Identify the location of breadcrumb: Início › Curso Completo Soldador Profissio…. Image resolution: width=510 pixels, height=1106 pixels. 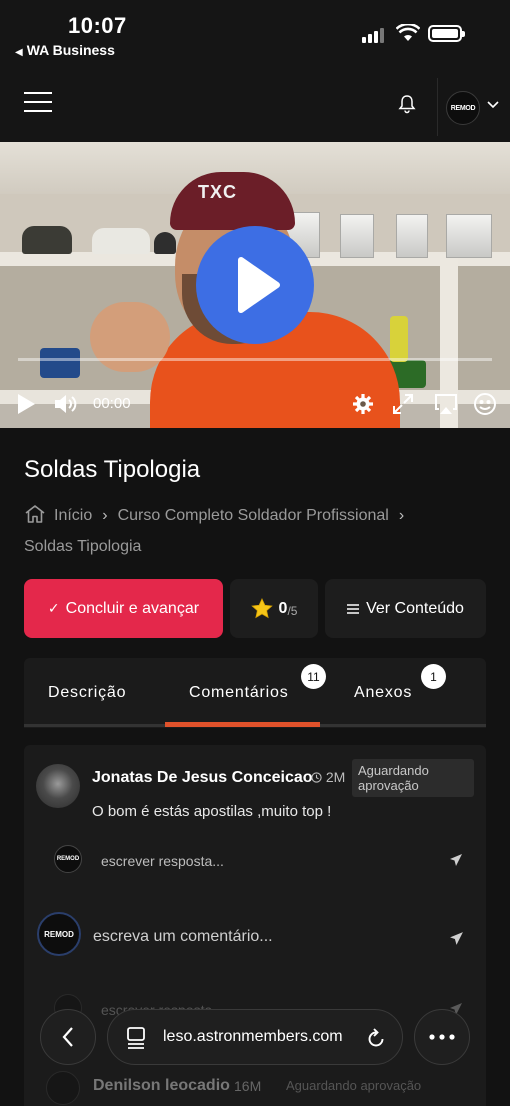
(259, 531).